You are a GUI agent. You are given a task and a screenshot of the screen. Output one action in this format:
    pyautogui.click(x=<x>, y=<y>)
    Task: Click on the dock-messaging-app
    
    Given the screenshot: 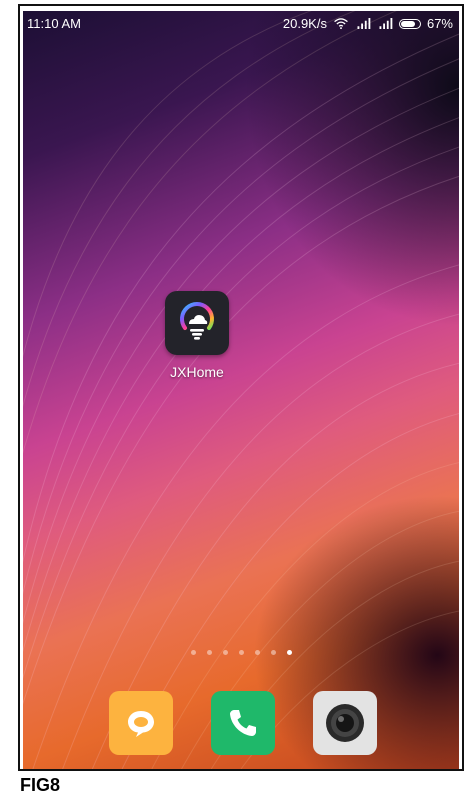 What is the action you would take?
    pyautogui.click(x=141, y=723)
    